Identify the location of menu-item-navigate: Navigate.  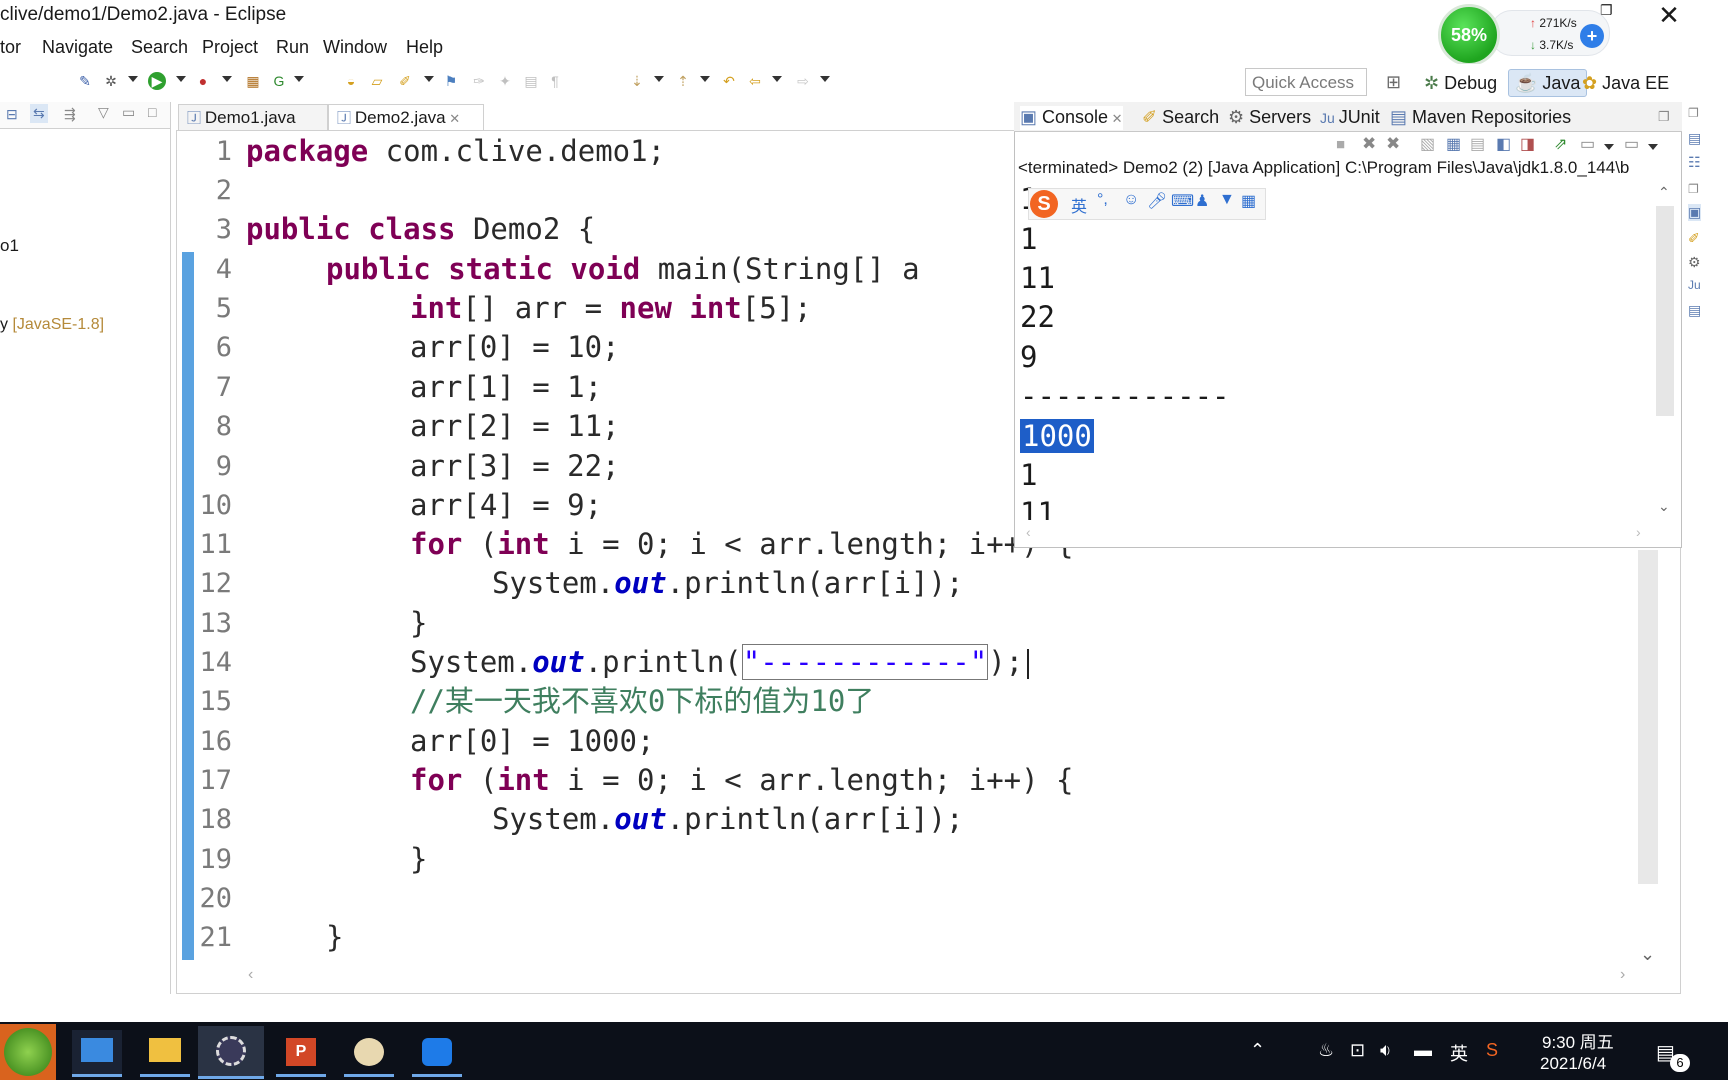
(77, 47).